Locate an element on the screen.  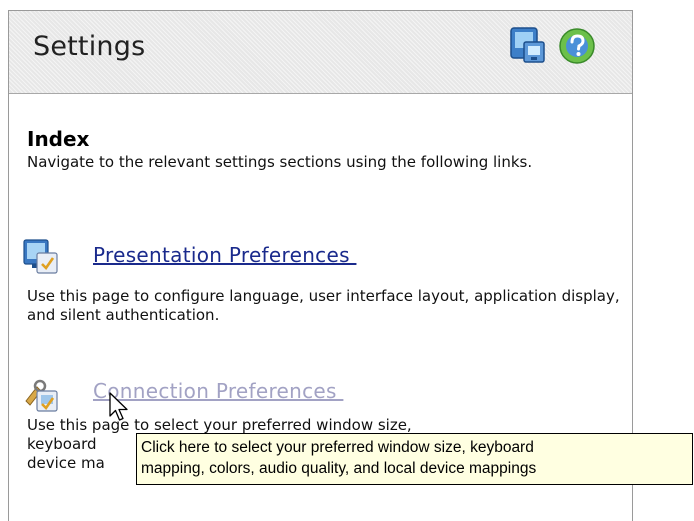
index-heading: Index is located at coordinates (58, 139).